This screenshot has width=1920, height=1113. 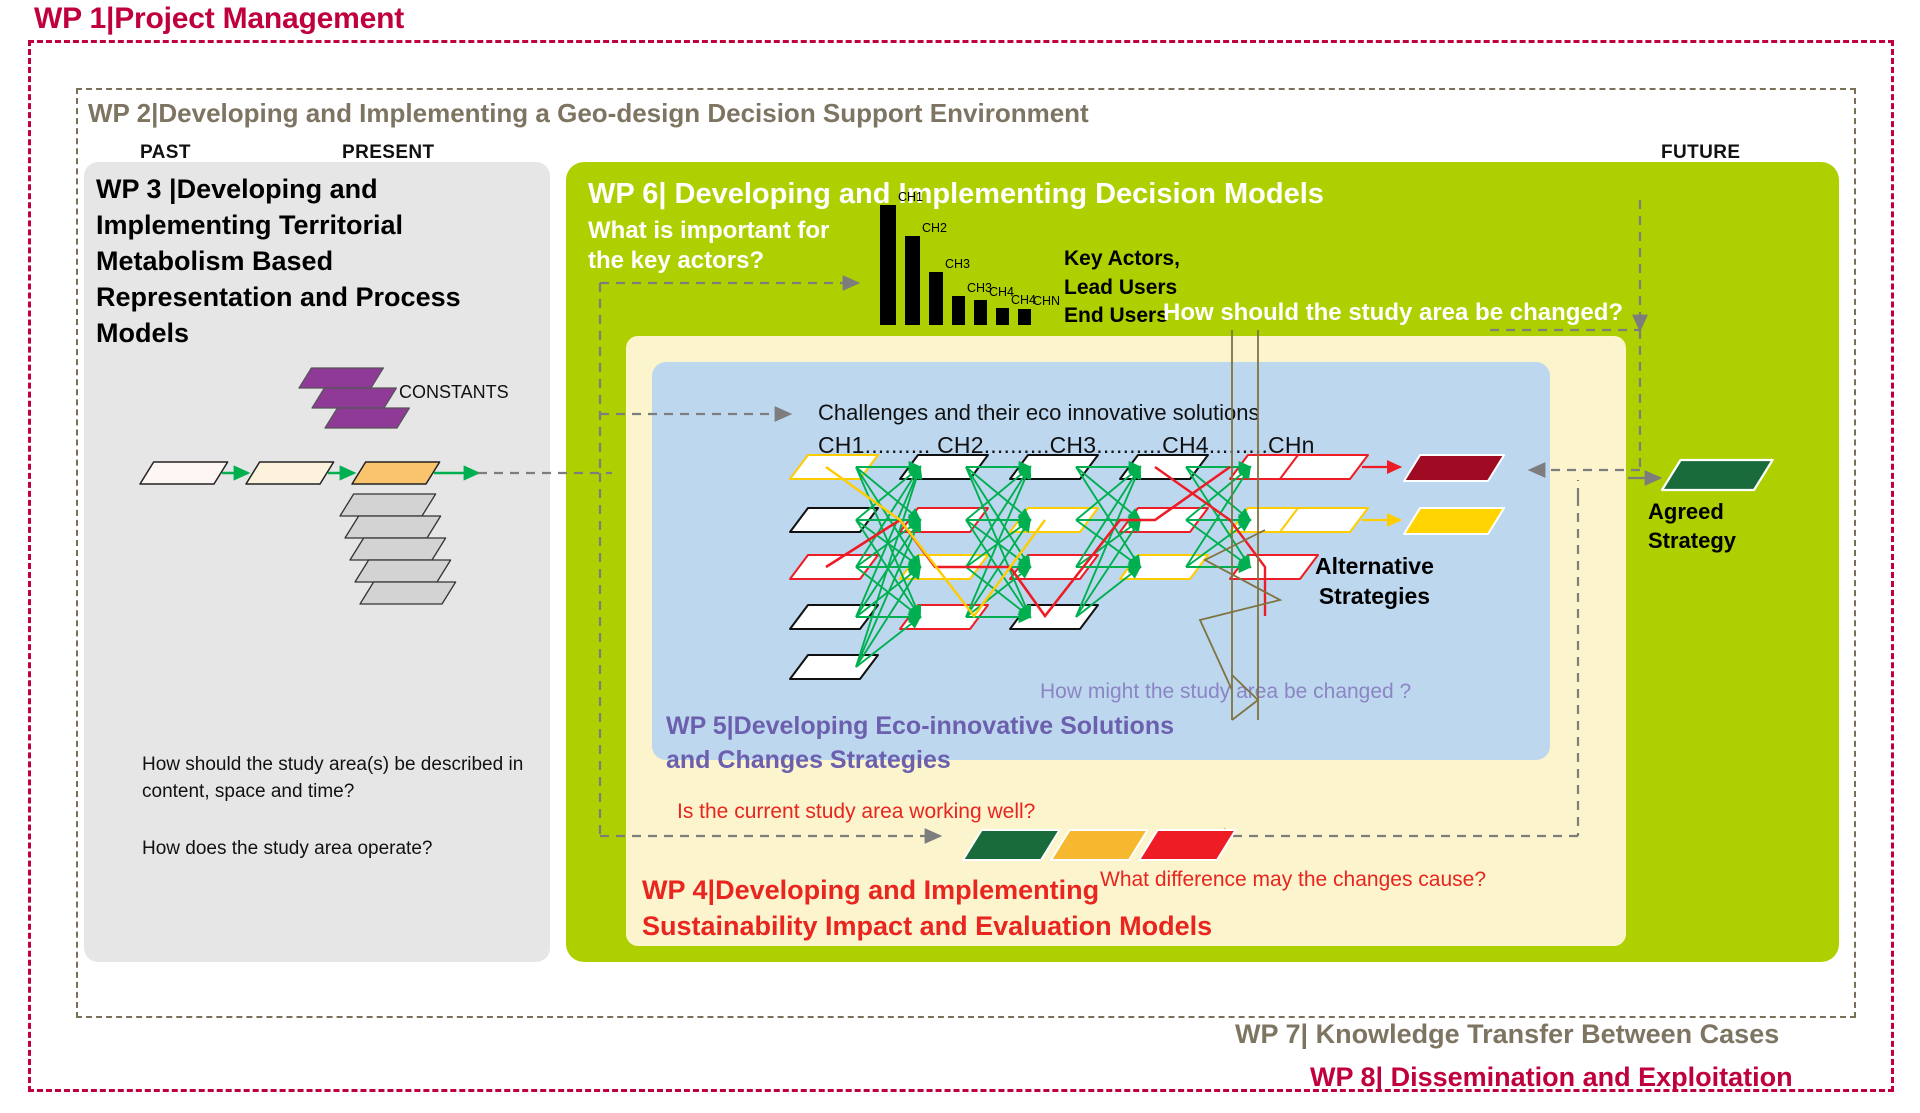 I want to click on wp7-title: WP 7| Knowledge Transfer Between Cases, so click(x=1507, y=1034).